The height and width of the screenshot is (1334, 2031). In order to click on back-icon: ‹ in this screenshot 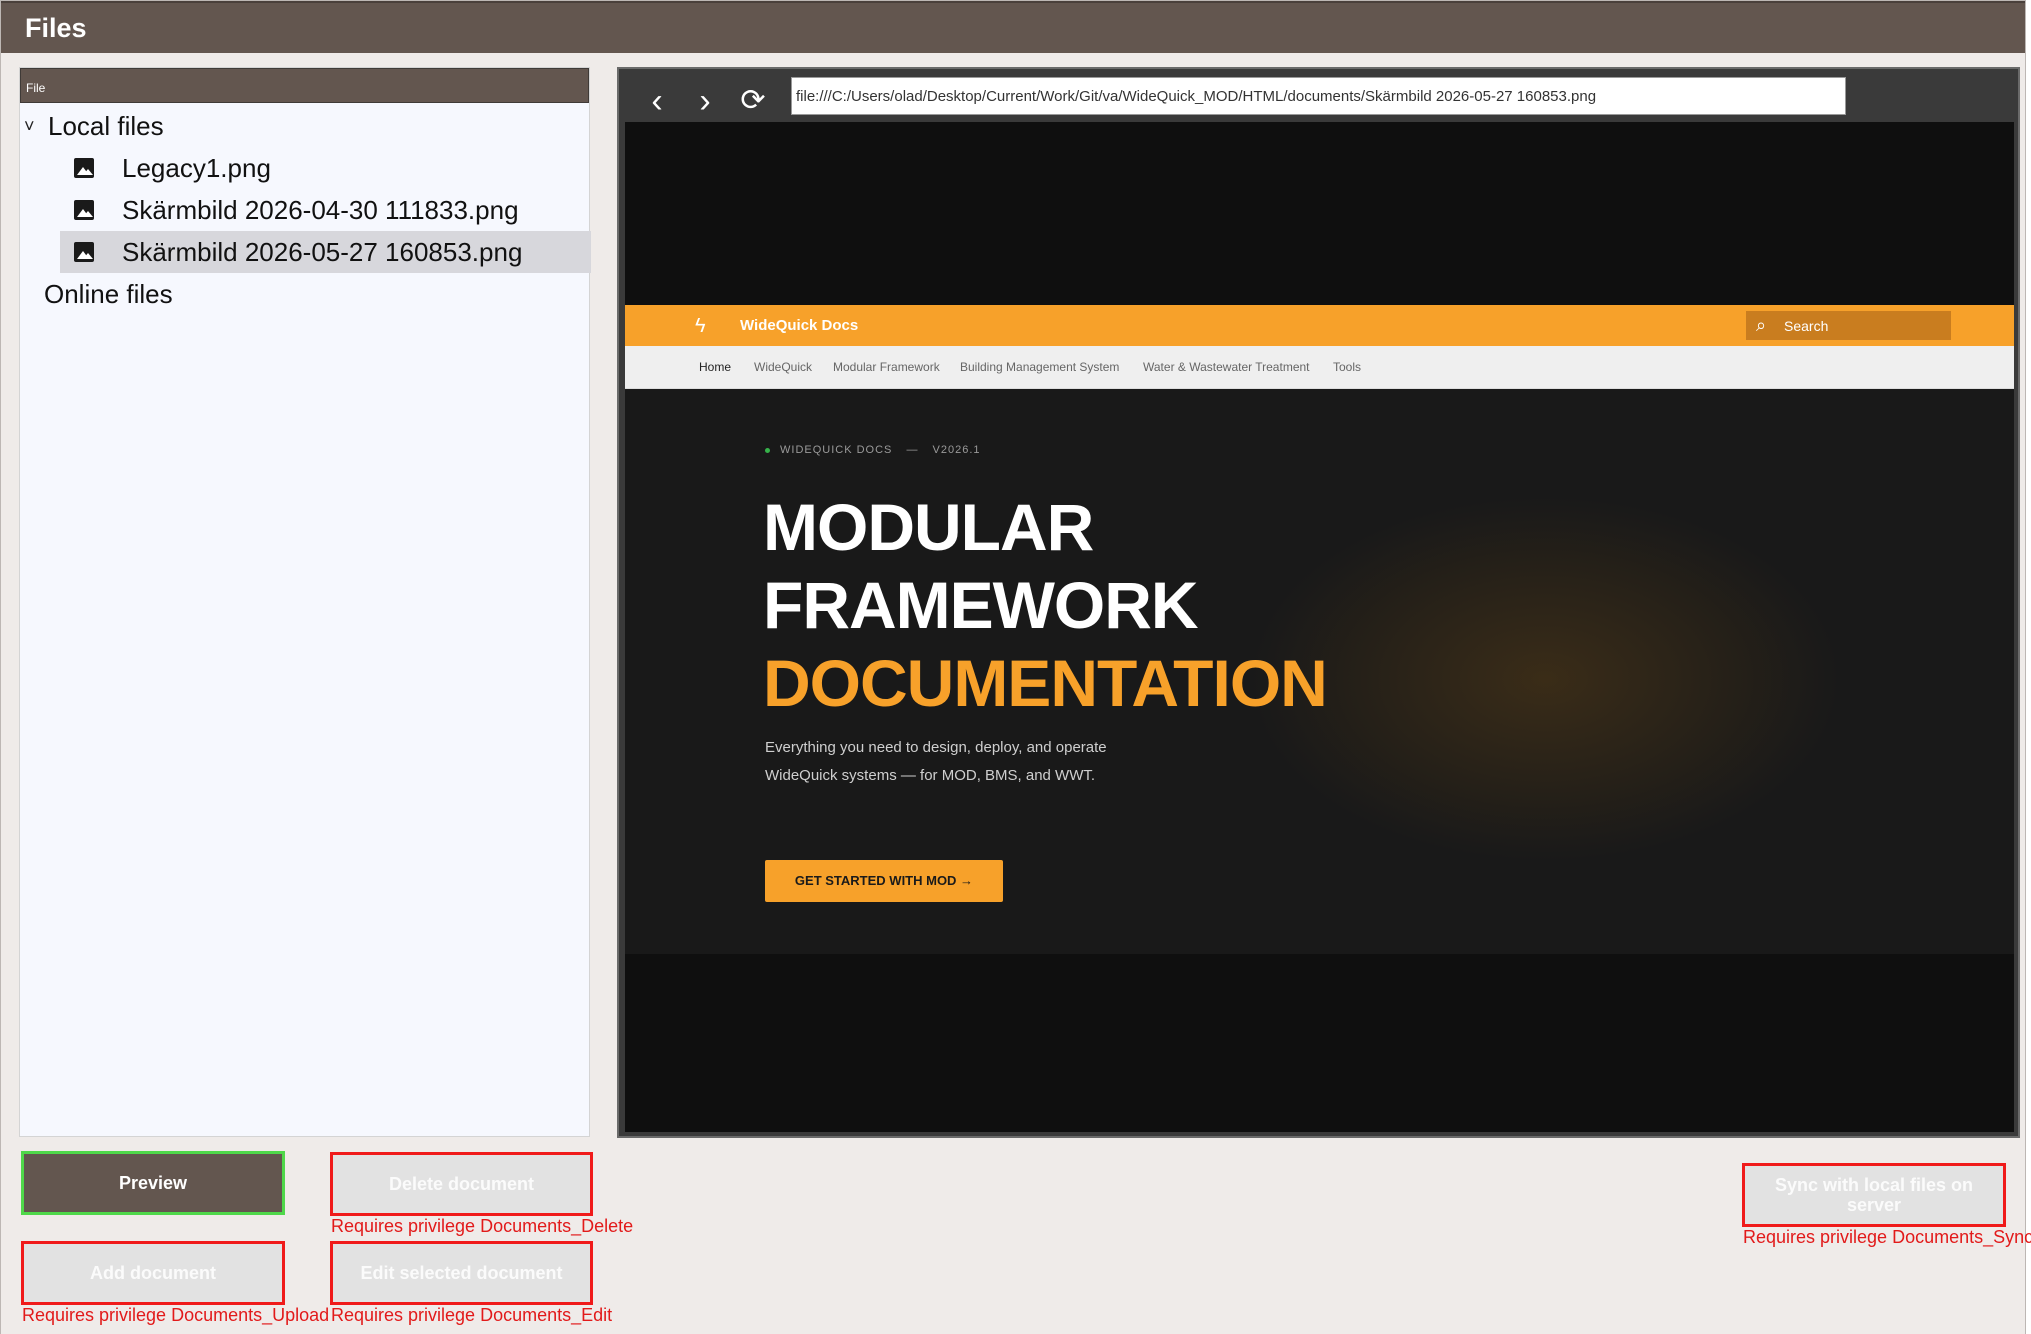, I will do `click(657, 101)`.